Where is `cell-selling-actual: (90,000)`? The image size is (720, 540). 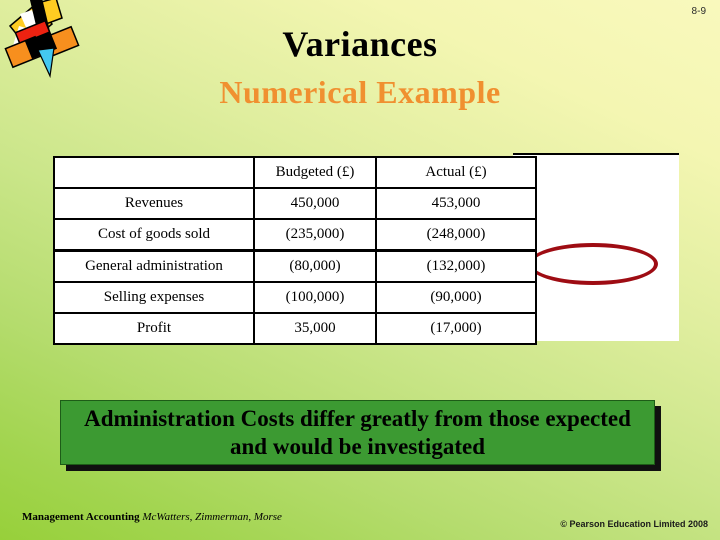
cell-selling-actual: (90,000) is located at coordinates (456, 297).